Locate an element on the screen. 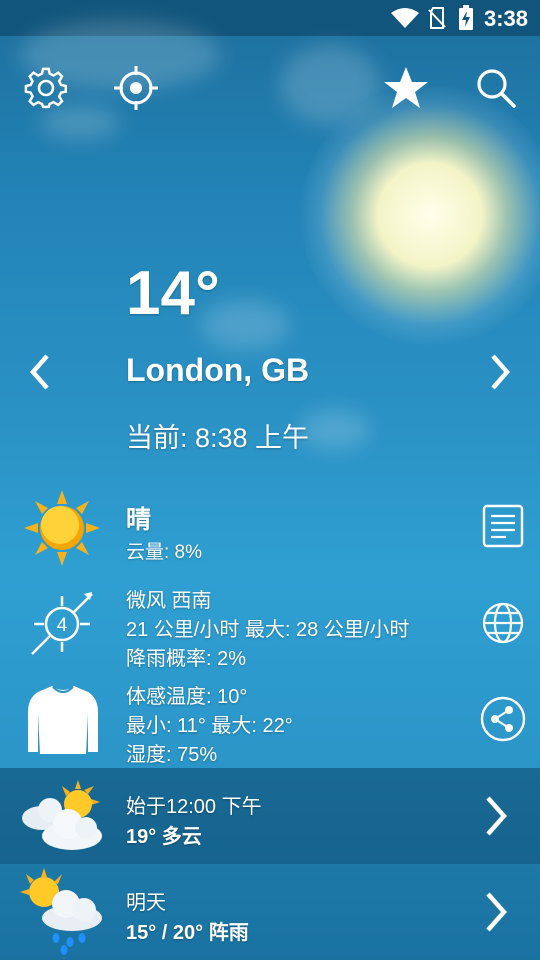 The width and height of the screenshot is (540, 960). settings-button is located at coordinates (46, 88).